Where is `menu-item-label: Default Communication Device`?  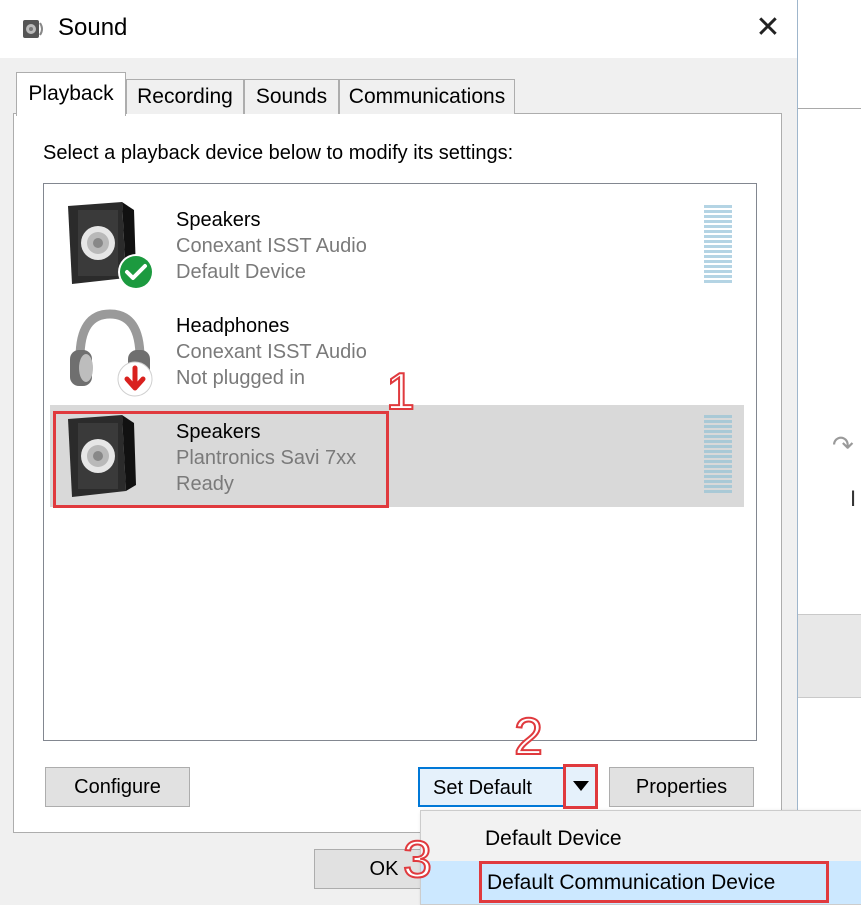
menu-item-label: Default Communication Device is located at coordinates (631, 882).